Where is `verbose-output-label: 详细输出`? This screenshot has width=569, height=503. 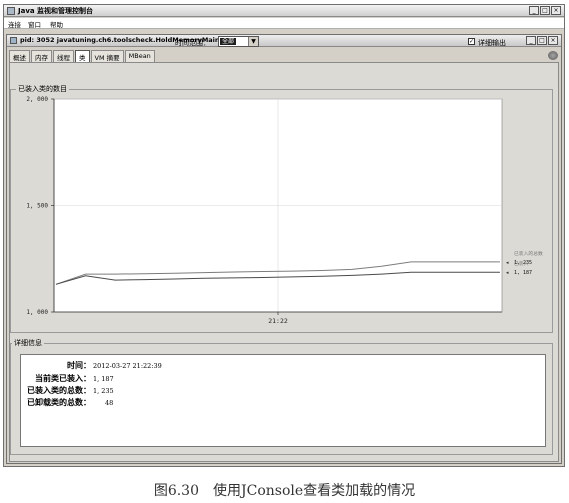 verbose-output-label: 详细输出 is located at coordinates (492, 43).